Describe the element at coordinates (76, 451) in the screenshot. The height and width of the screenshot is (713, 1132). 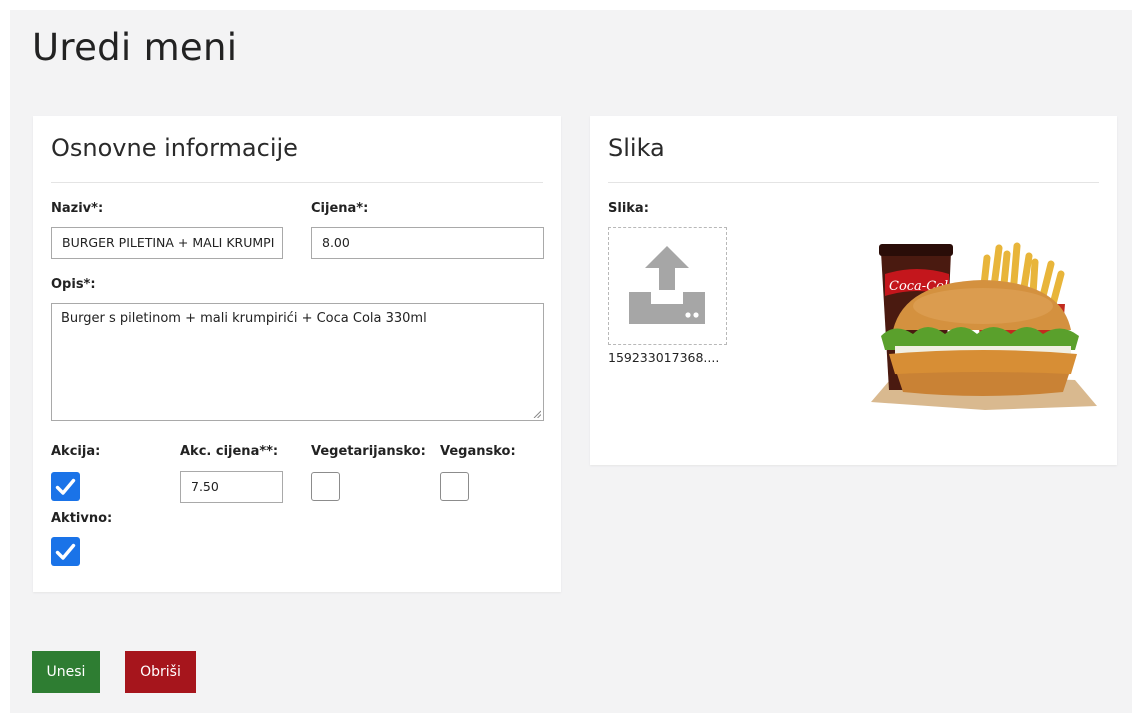
I see `akcija-label: Akcija:` at that location.